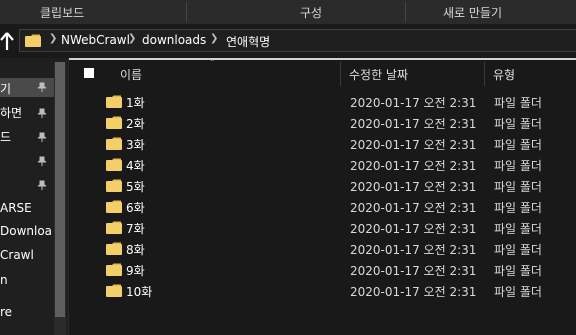  Describe the element at coordinates (4, 280) in the screenshot. I see `nav-item-label: n` at that location.